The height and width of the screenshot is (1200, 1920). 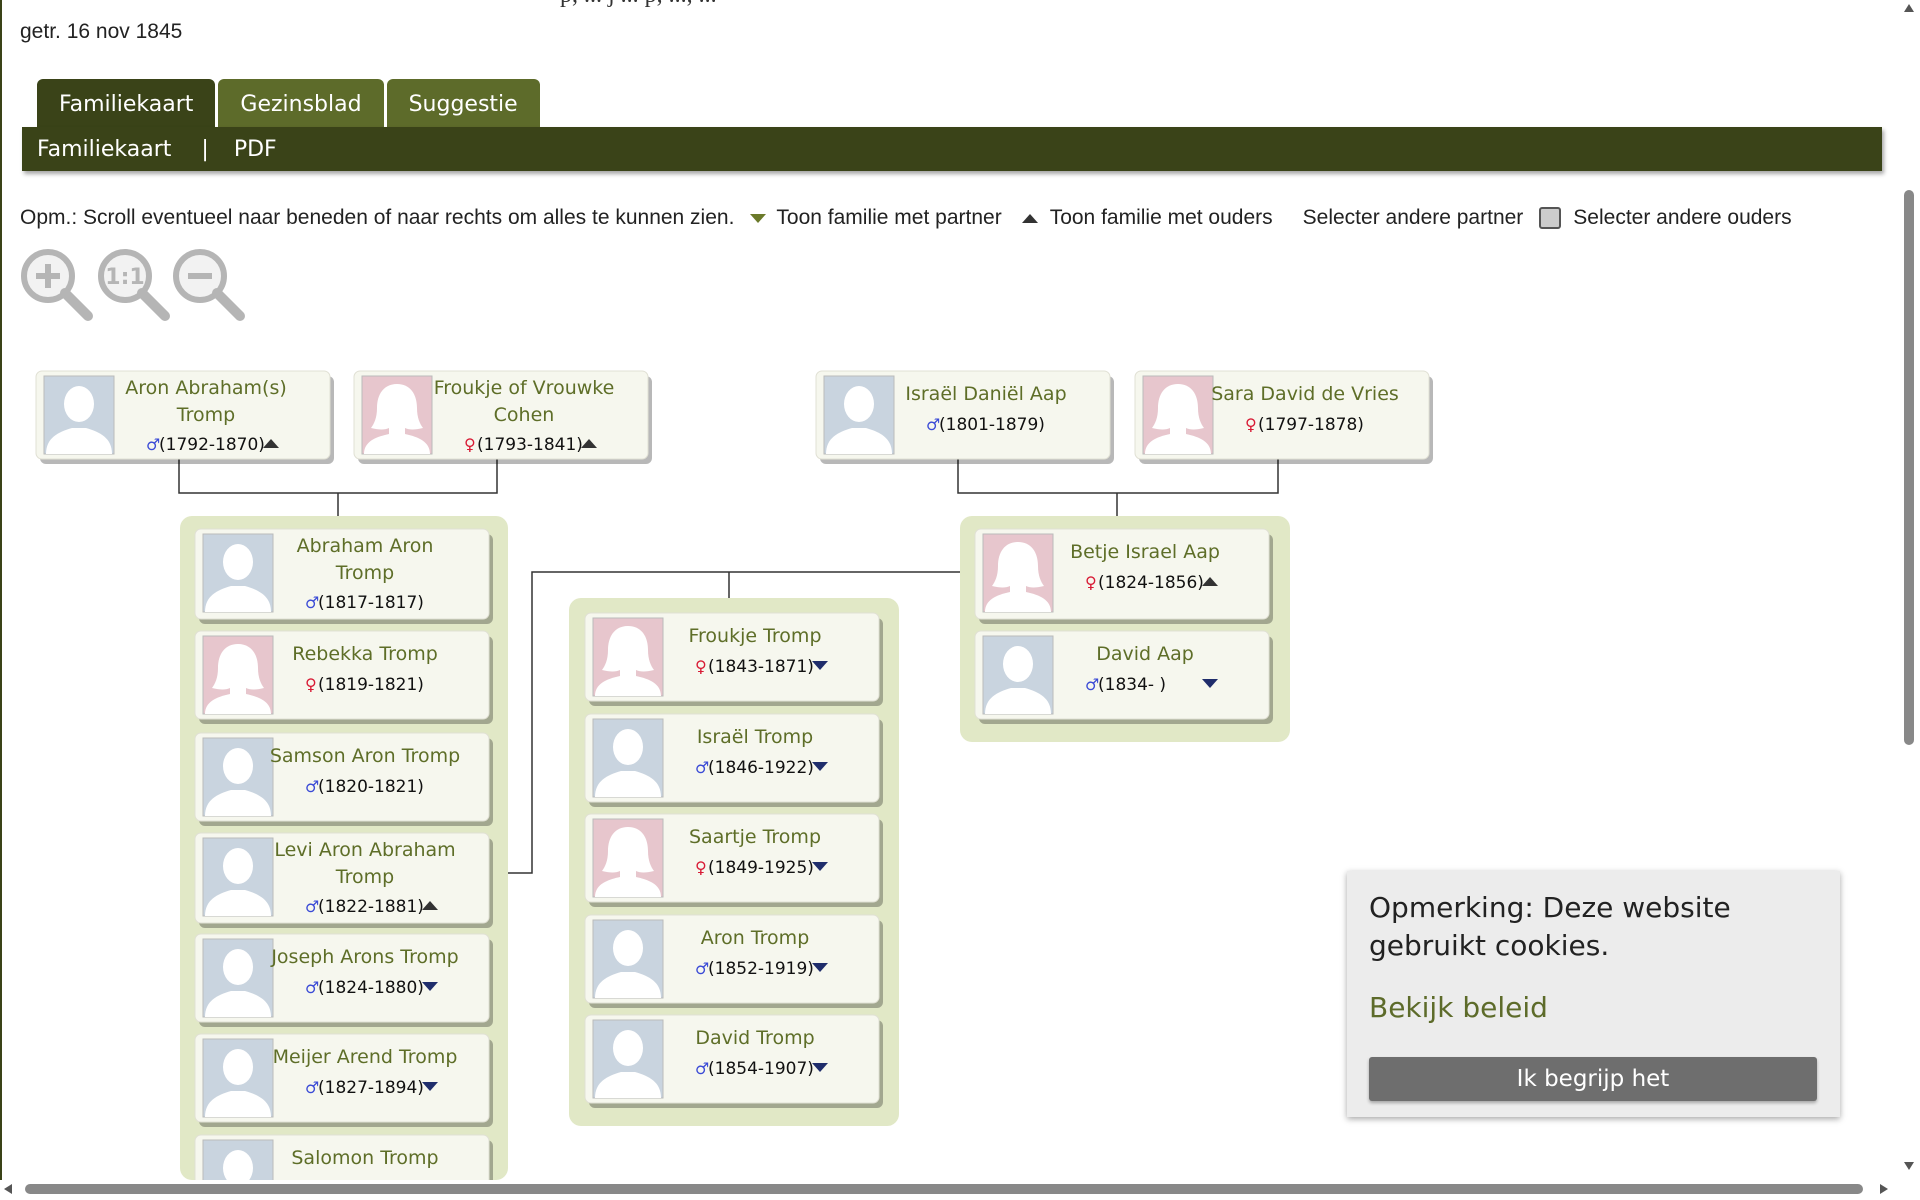 What do you see at coordinates (126, 103) in the screenshot?
I see `tab-familiekaart: Familiekaart` at bounding box center [126, 103].